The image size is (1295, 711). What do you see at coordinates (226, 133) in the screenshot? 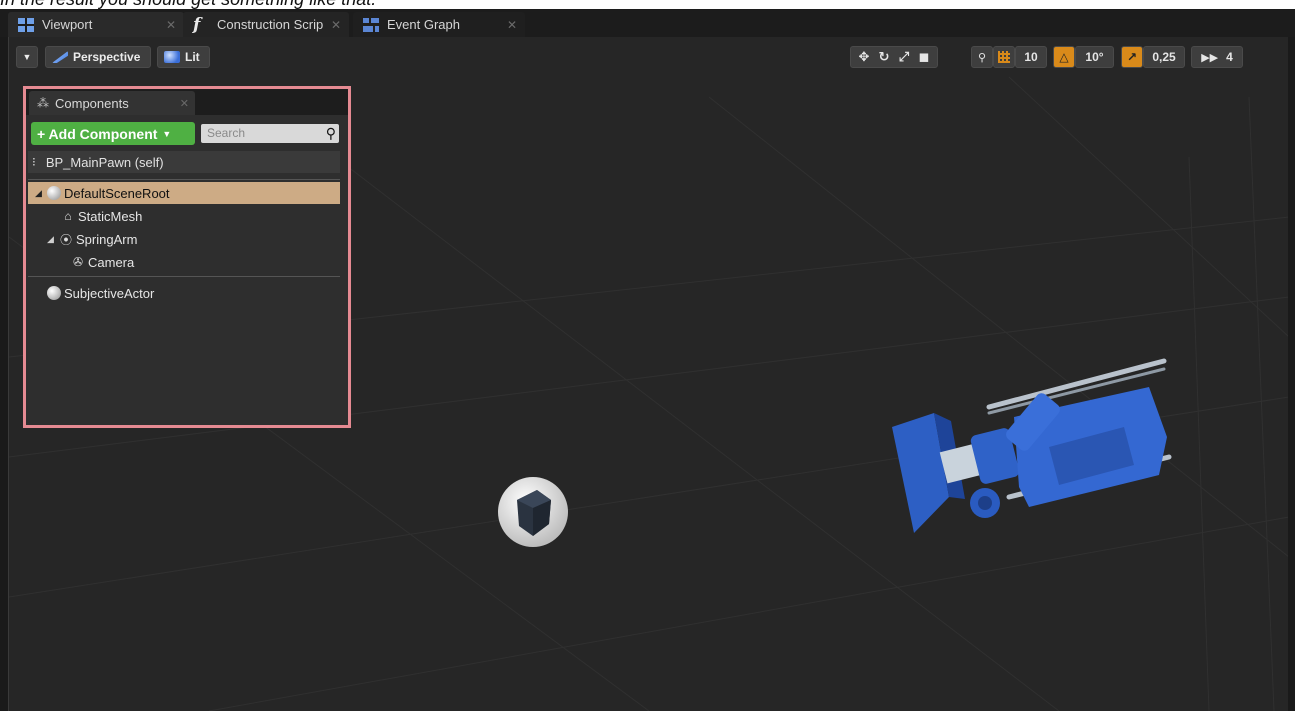
I see `search-placeholder: Search` at bounding box center [226, 133].